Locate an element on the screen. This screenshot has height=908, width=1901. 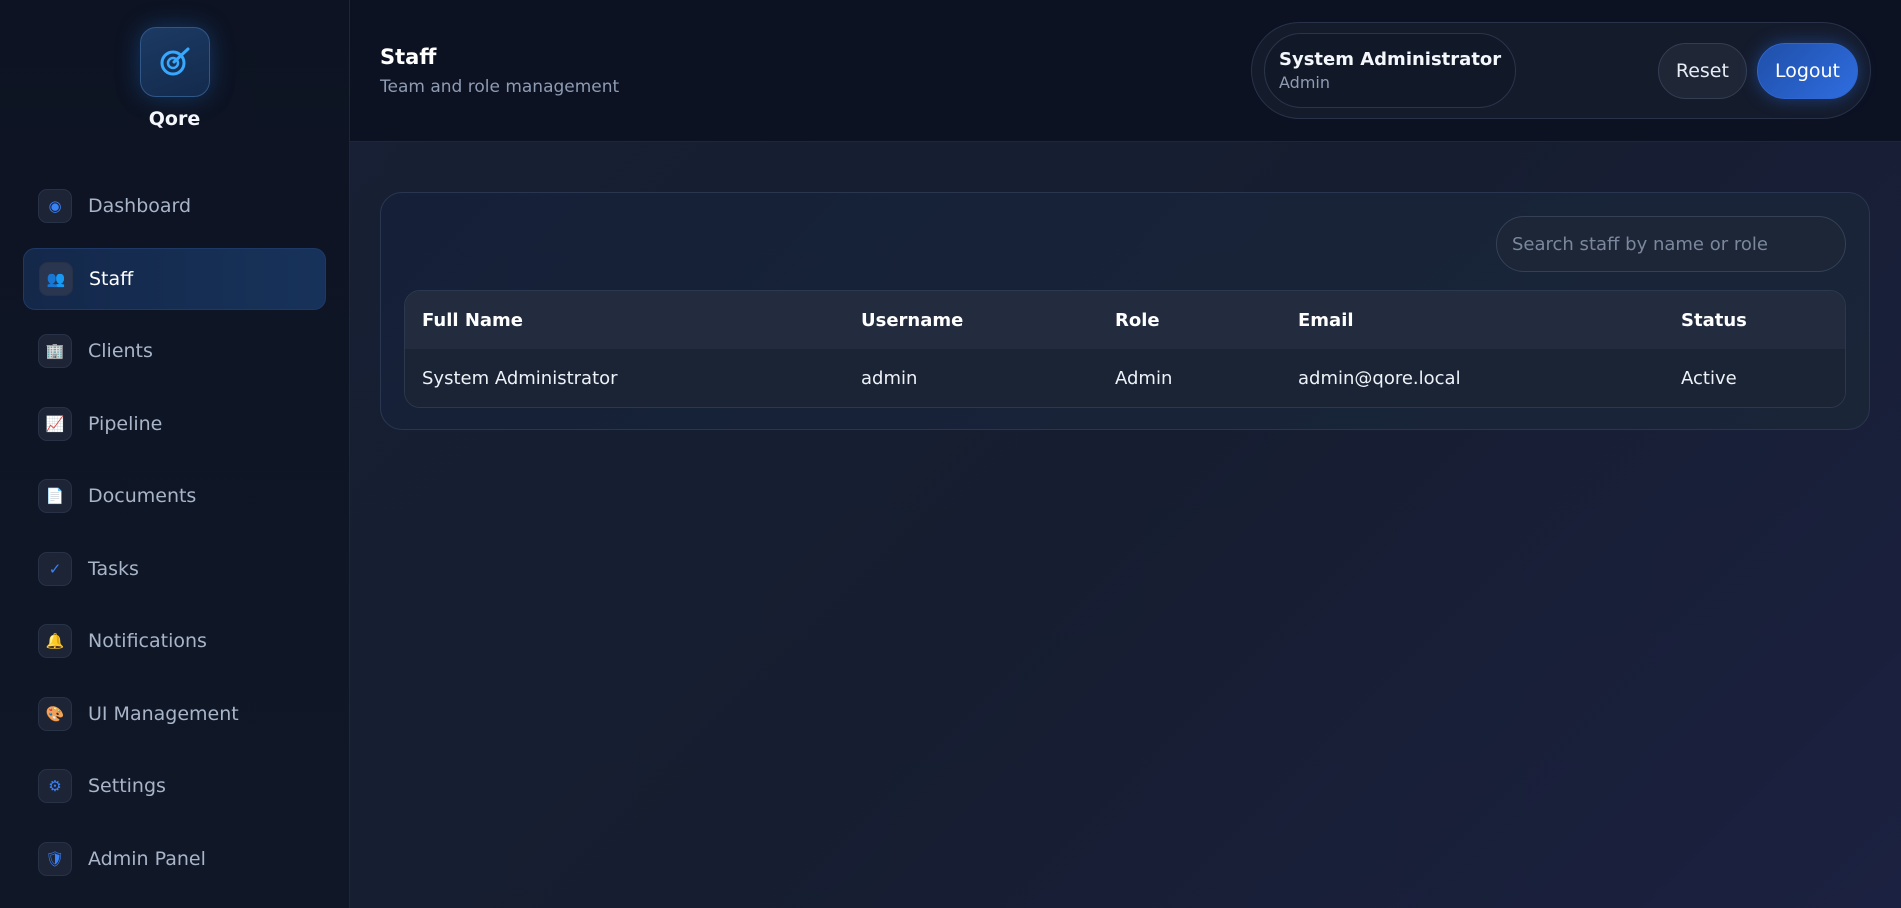
page-title: Staff is located at coordinates (408, 56).